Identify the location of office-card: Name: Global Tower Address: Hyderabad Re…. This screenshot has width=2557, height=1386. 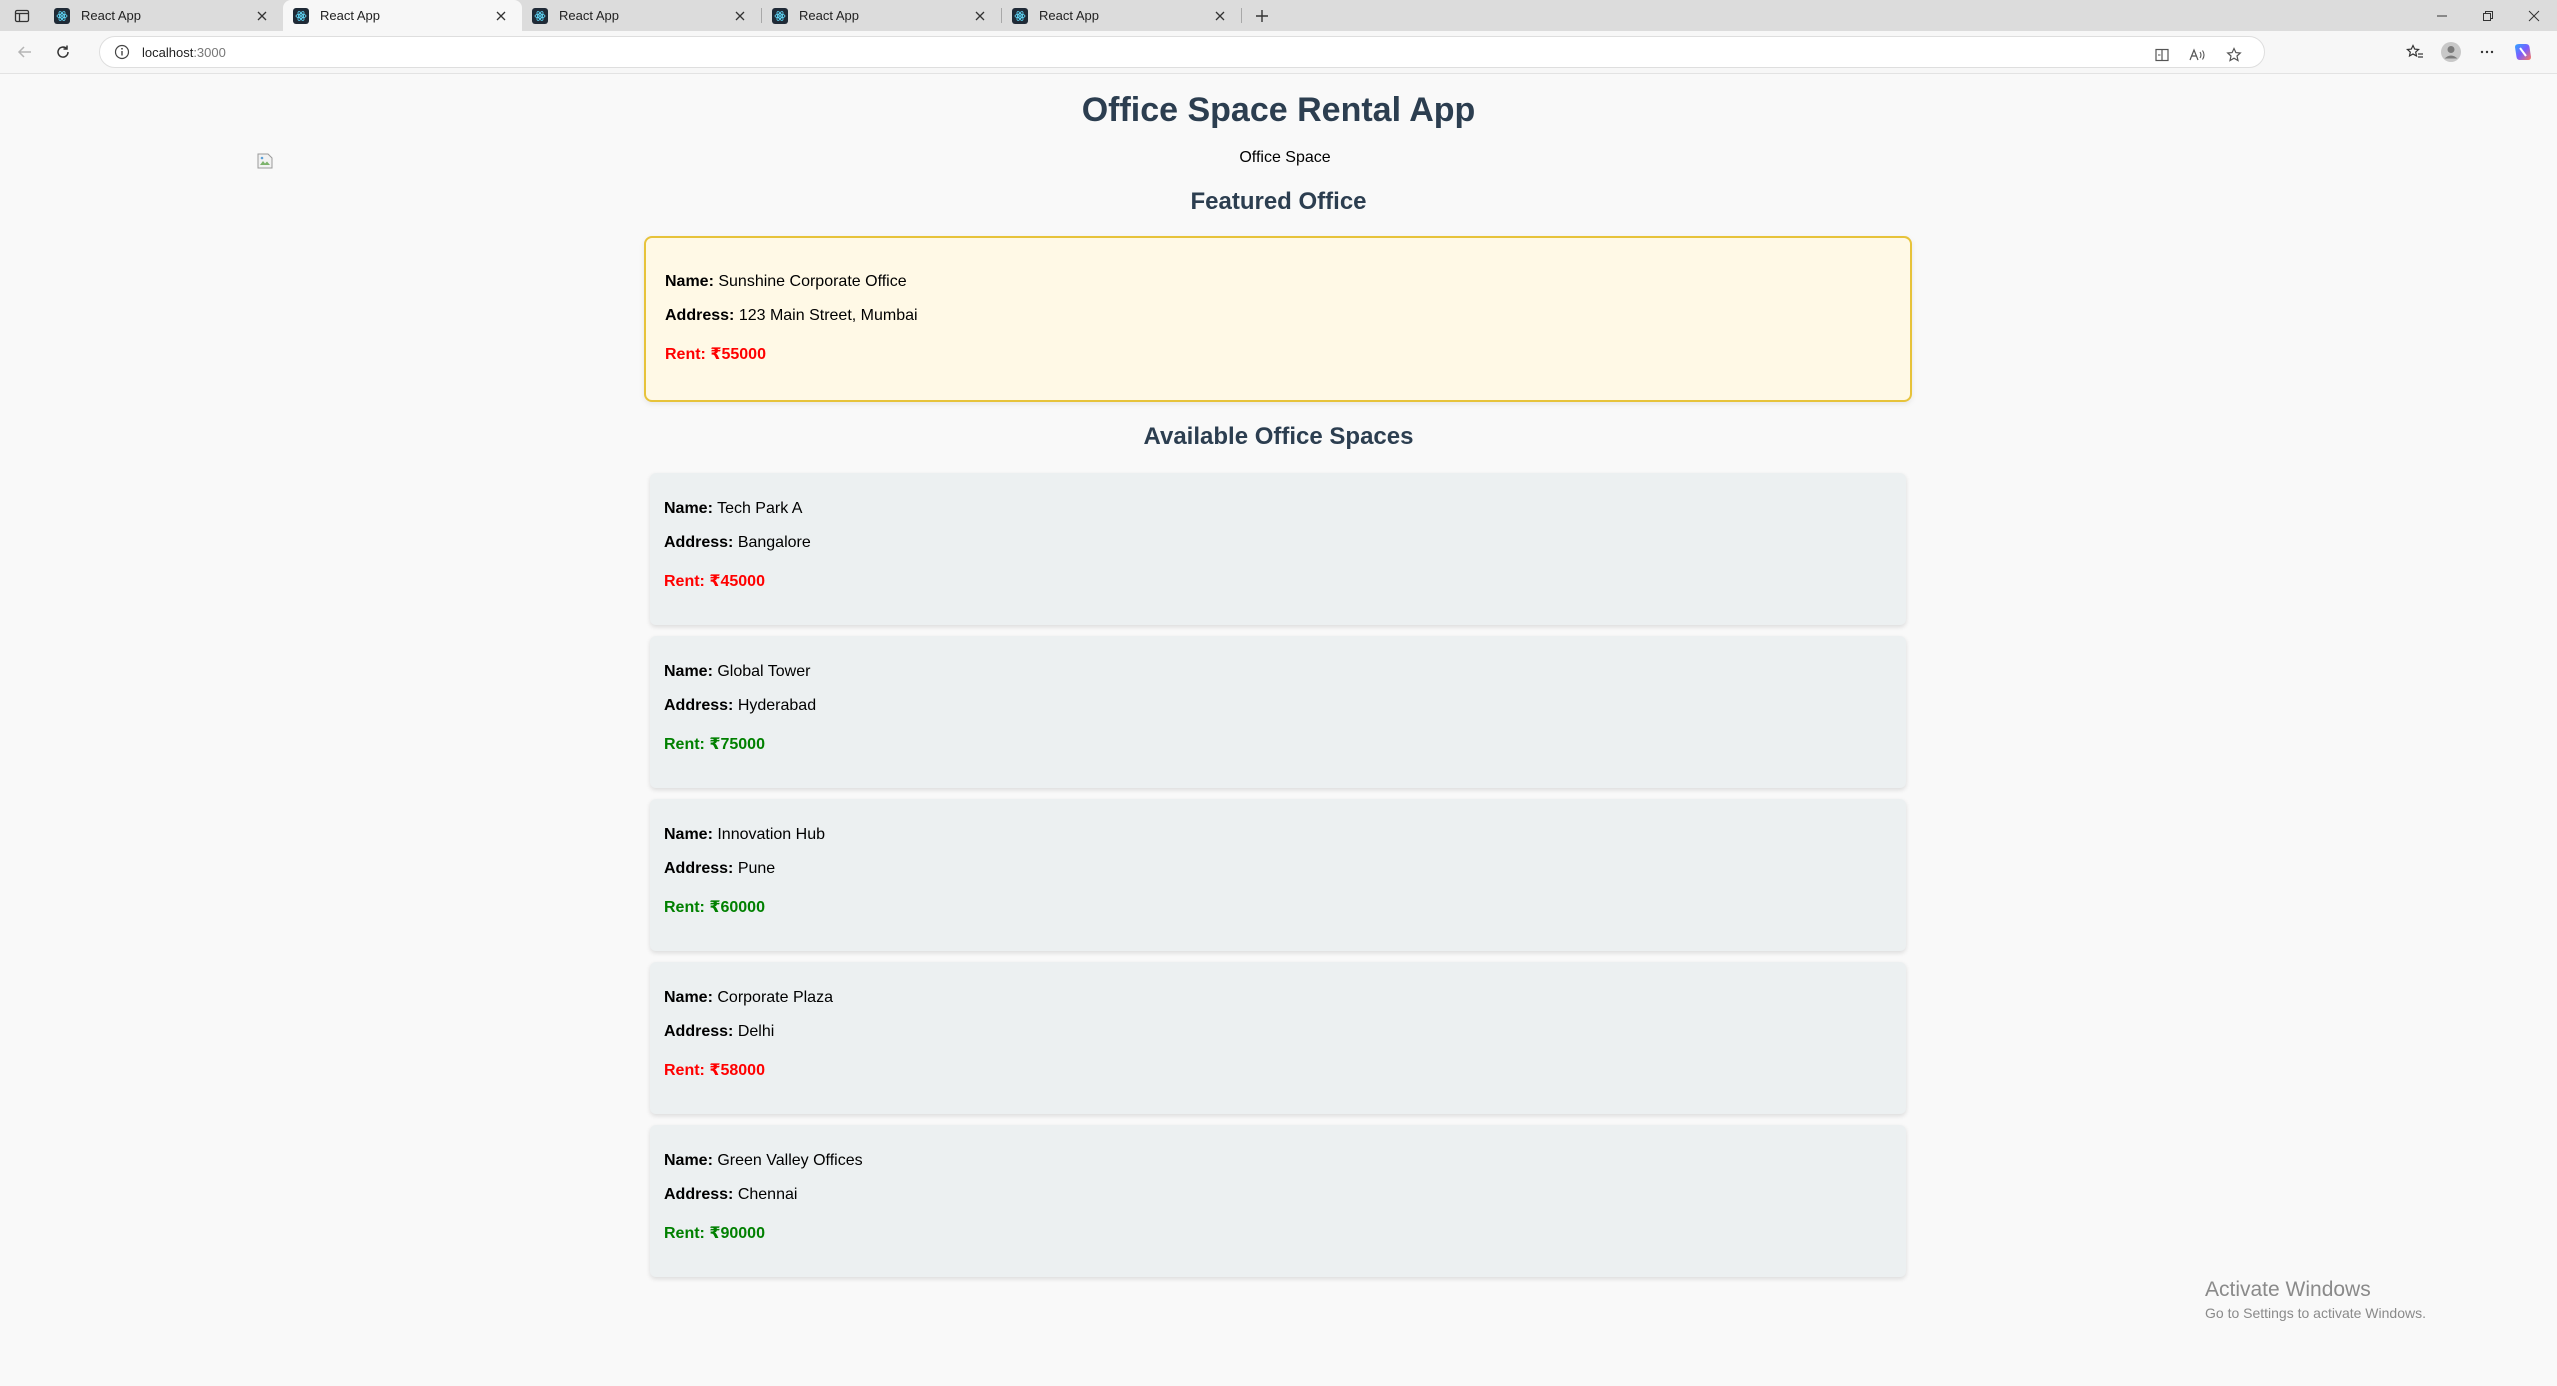
(1278, 712).